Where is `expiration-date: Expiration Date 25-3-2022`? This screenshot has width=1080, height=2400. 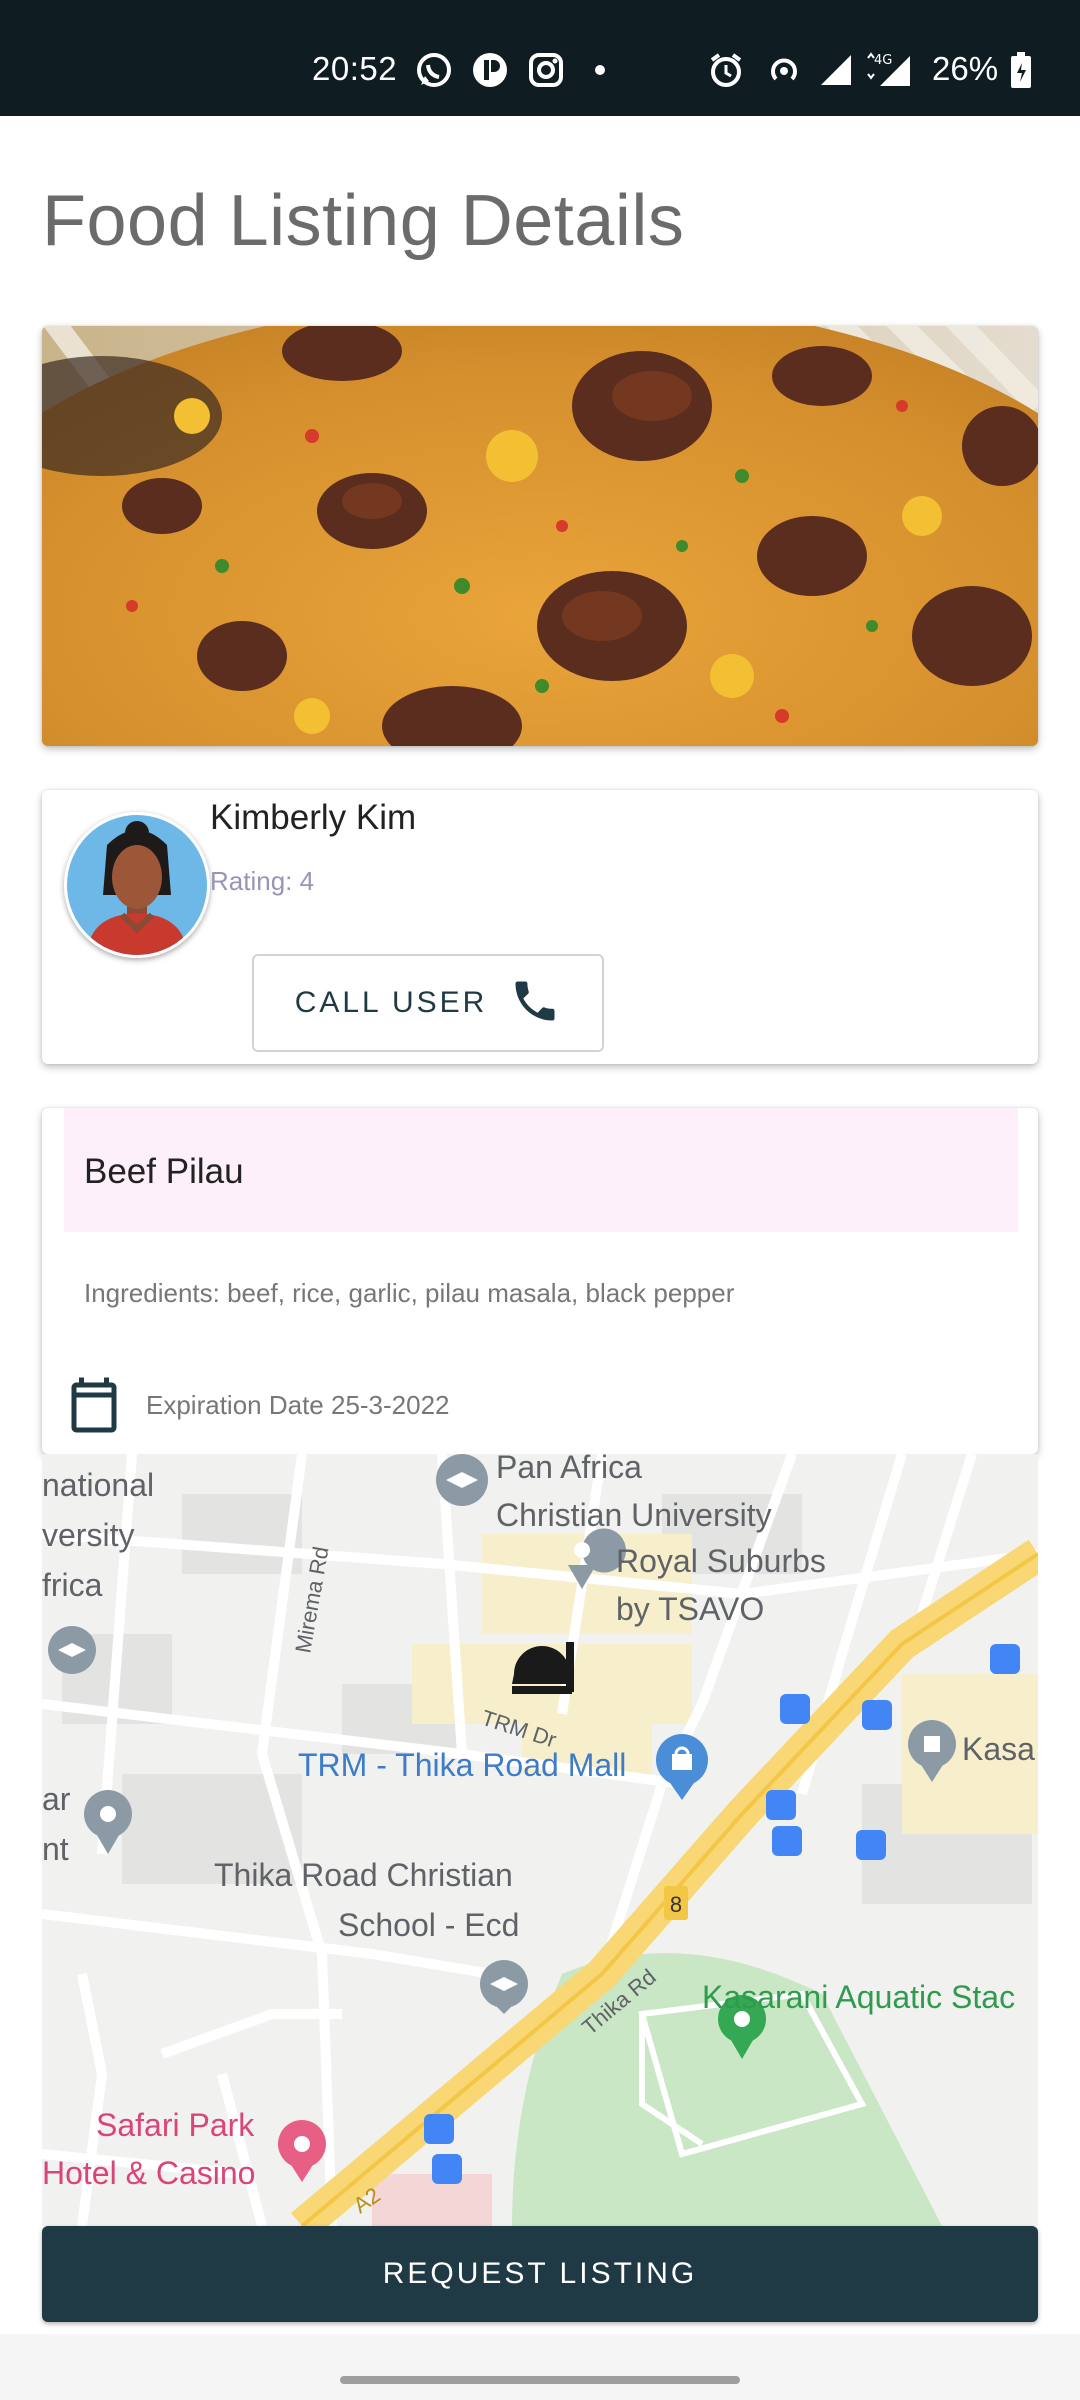
expiration-date: Expiration Date 25-3-2022 is located at coordinates (298, 1405).